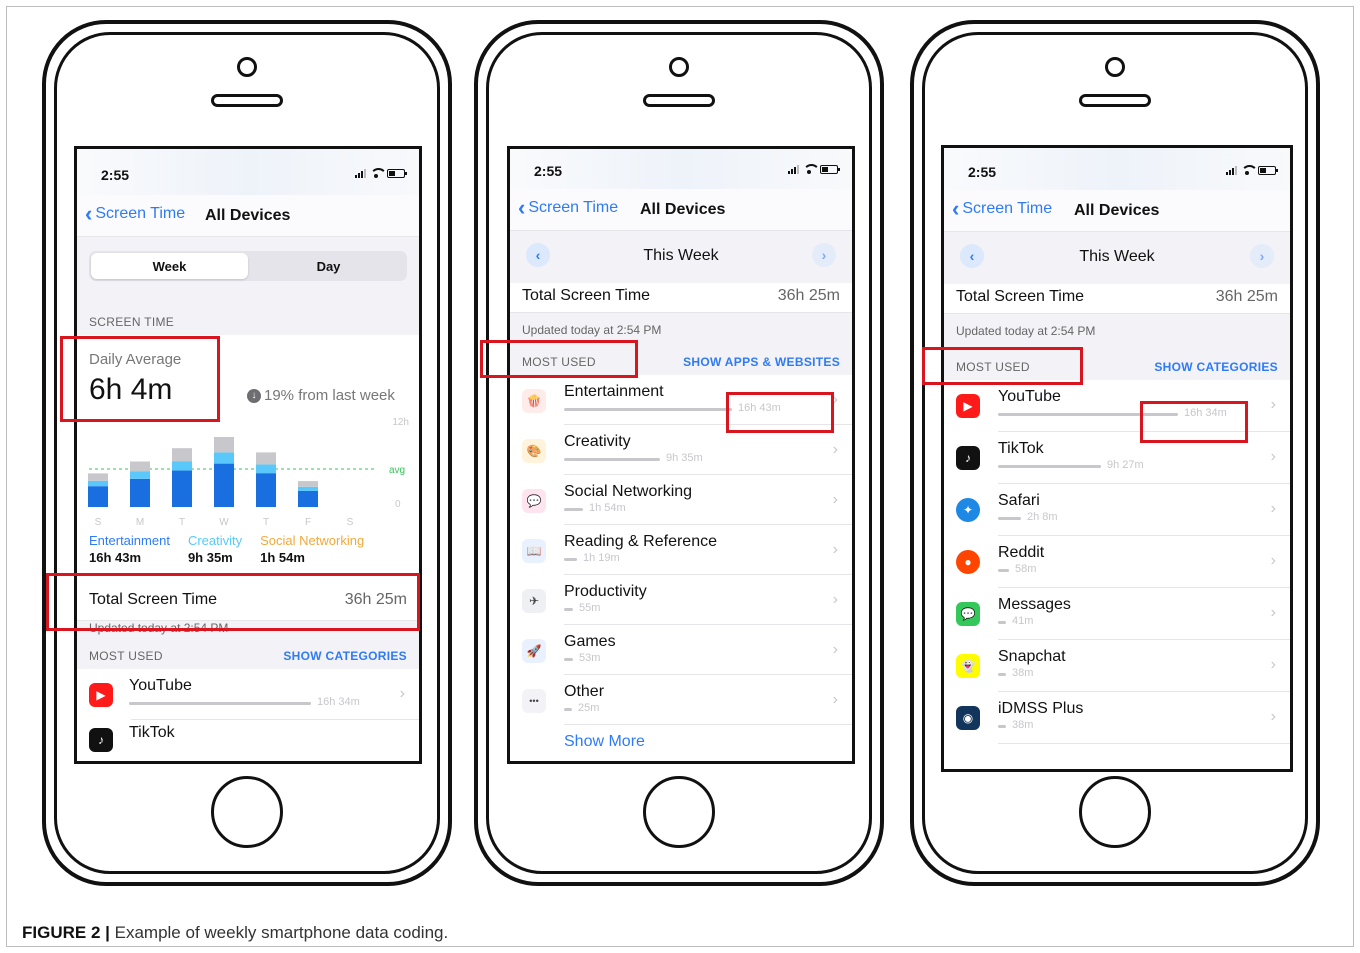  I want to click on category-row: 💬 Social Networking 1h 54m ›, so click(681, 500).